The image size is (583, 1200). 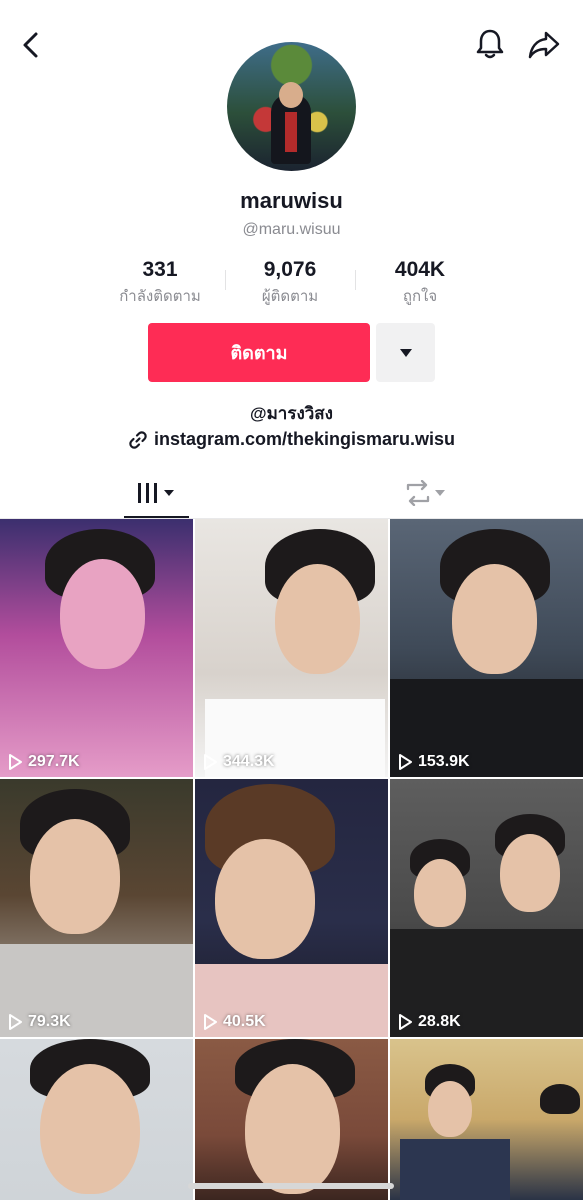 What do you see at coordinates (486, 908) in the screenshot?
I see `video-thumbnail: 28.8K` at bounding box center [486, 908].